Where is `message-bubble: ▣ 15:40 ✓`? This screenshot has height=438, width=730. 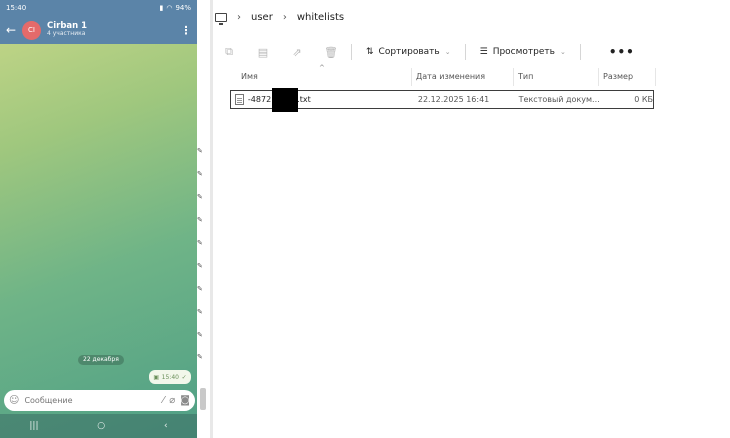
message-bubble: ▣ 15:40 ✓ is located at coordinates (170, 377).